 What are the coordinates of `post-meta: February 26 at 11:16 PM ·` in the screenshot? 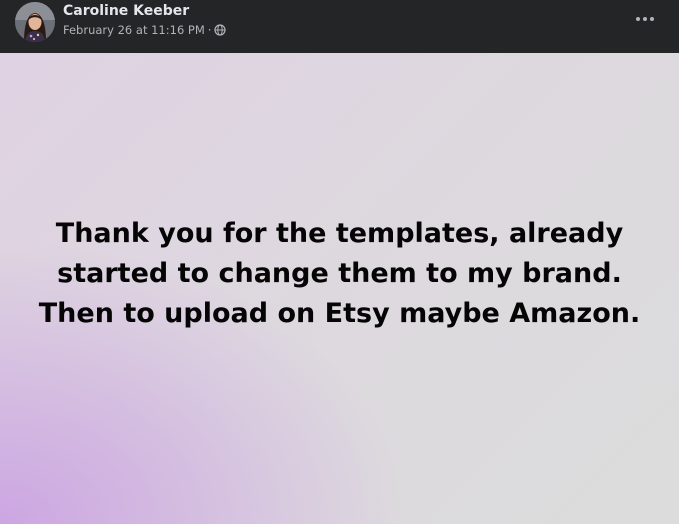 It's located at (145, 30).